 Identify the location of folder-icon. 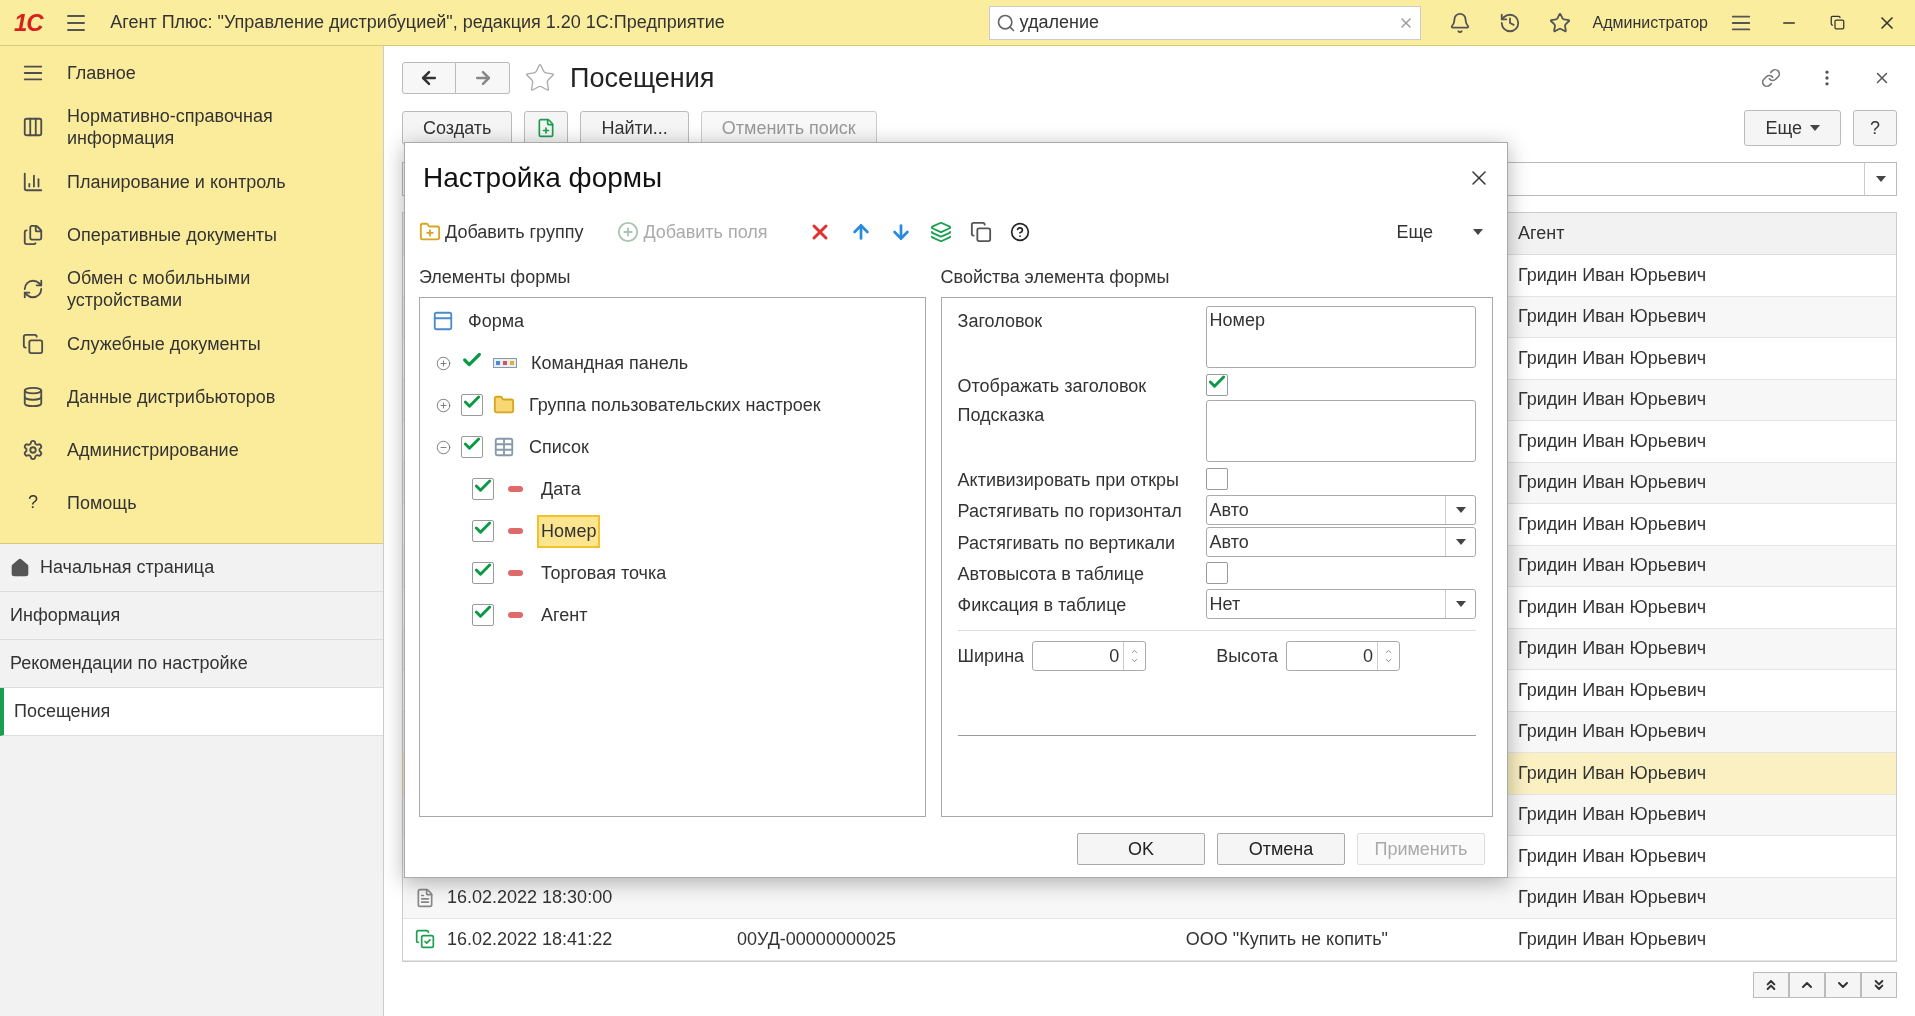
(504, 405).